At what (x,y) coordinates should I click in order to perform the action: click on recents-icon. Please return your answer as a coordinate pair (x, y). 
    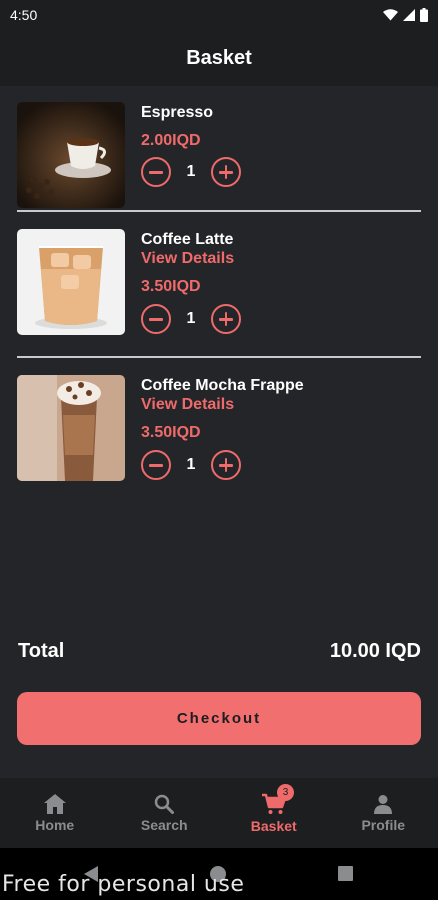
    Looking at the image, I should click on (345, 873).